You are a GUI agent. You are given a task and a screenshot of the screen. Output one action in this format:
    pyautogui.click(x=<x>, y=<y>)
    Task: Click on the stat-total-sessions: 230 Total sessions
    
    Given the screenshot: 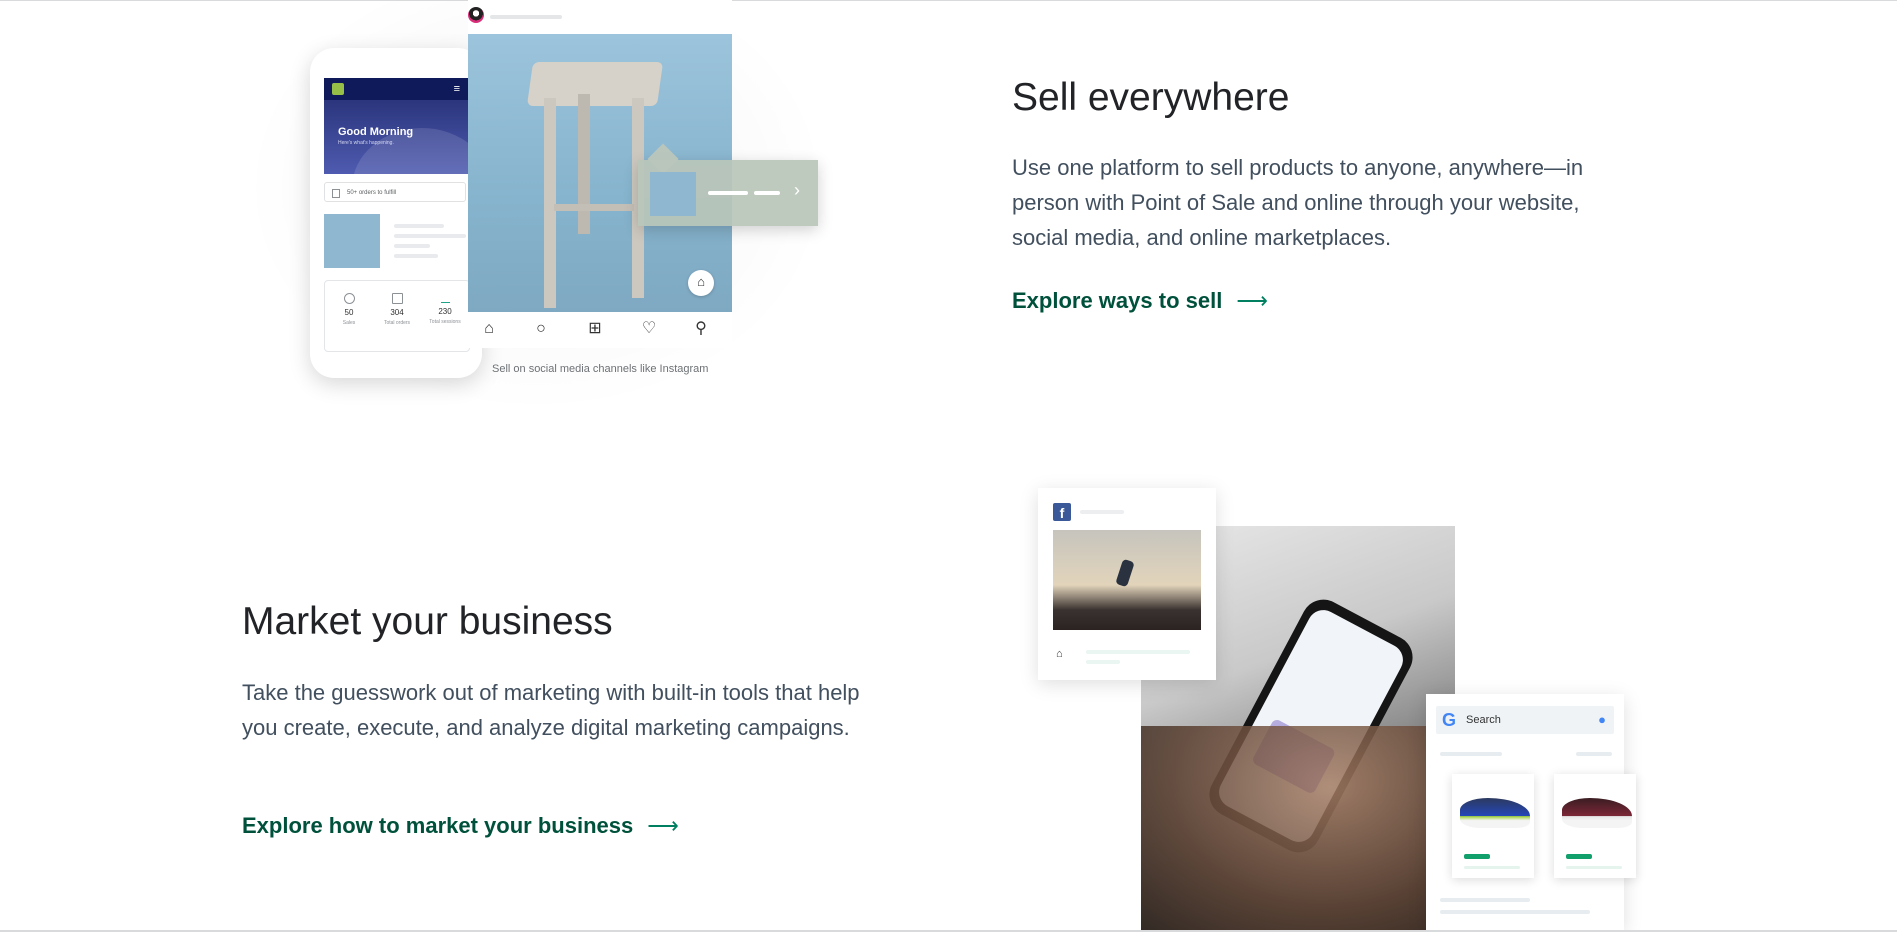 What is the action you would take?
    pyautogui.click(x=445, y=309)
    